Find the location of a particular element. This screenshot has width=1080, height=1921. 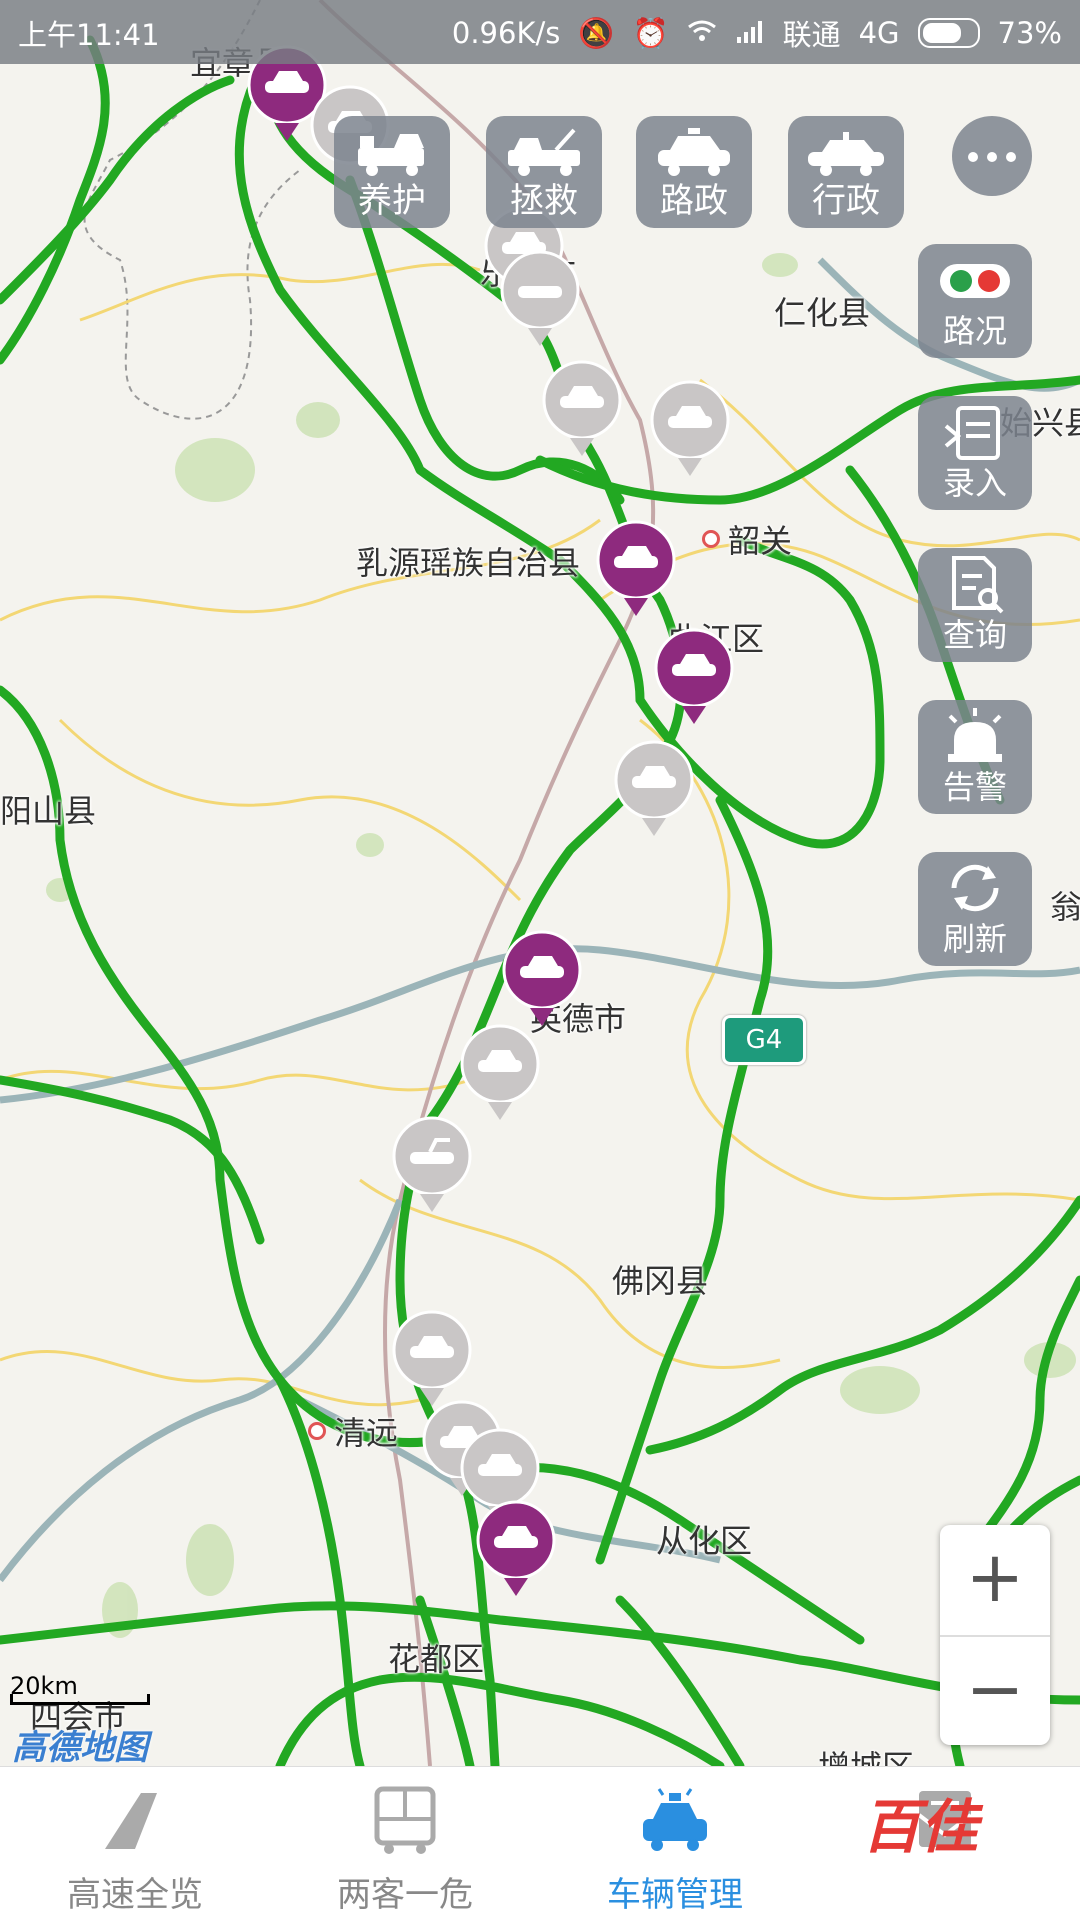

alarm-icon is located at coordinates (975, 735).